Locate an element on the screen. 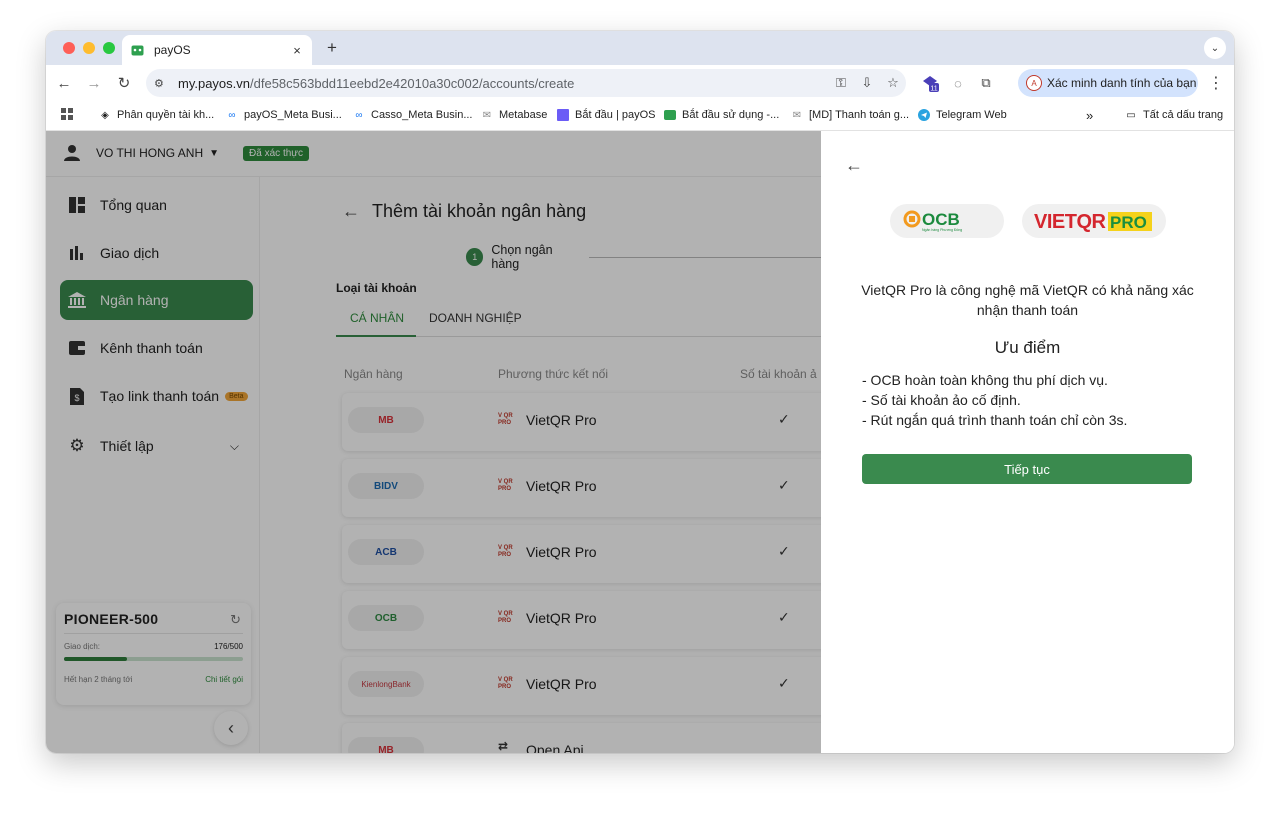  profile-button: A Xác minh danh tính của bạn is located at coordinates (1108, 83).